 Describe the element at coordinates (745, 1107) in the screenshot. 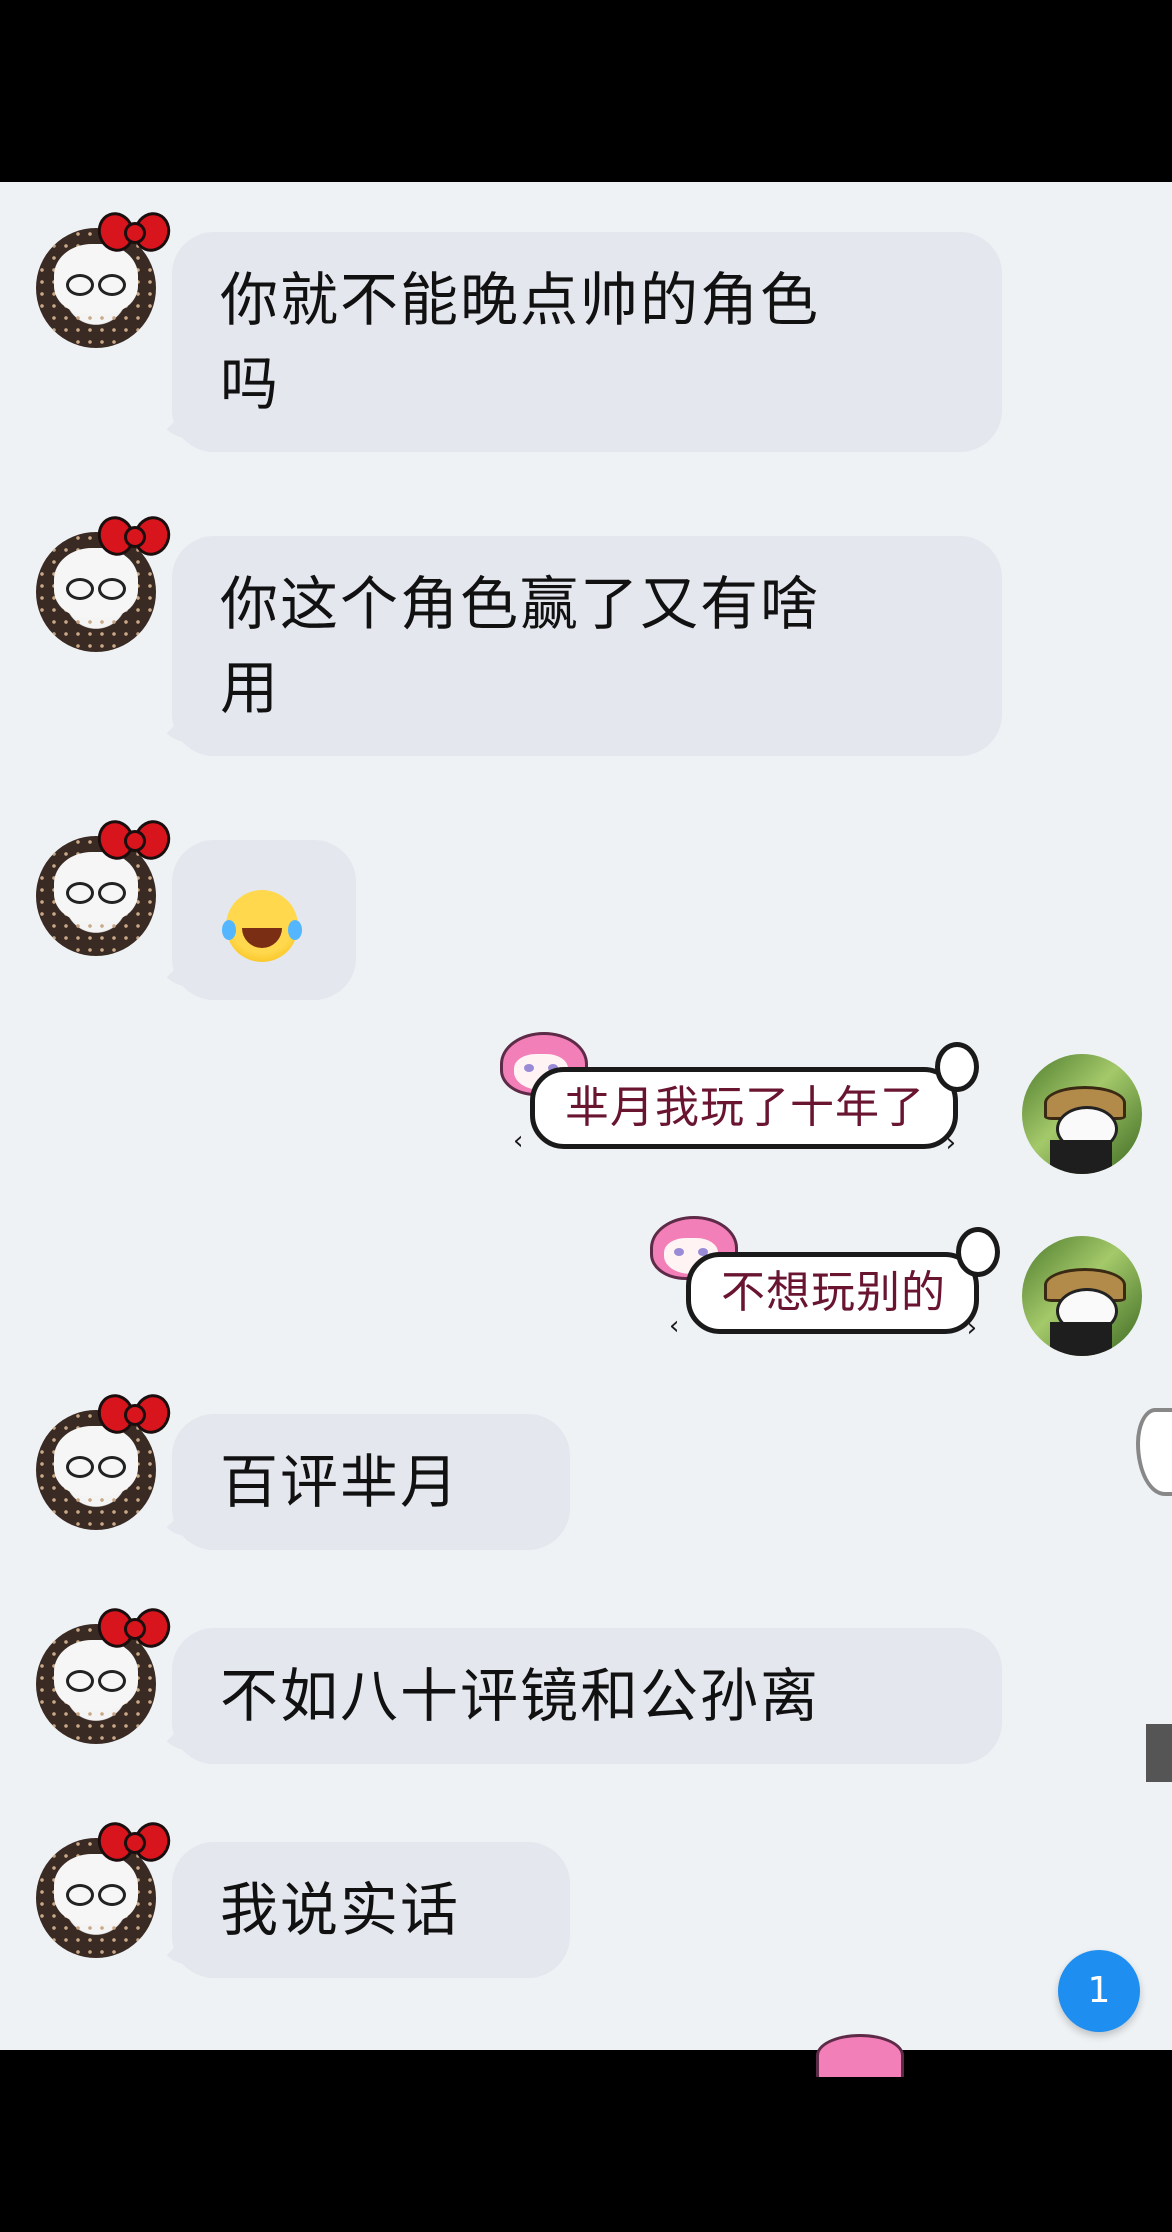

I see `message-text: 芈月我玩了十年了` at that location.